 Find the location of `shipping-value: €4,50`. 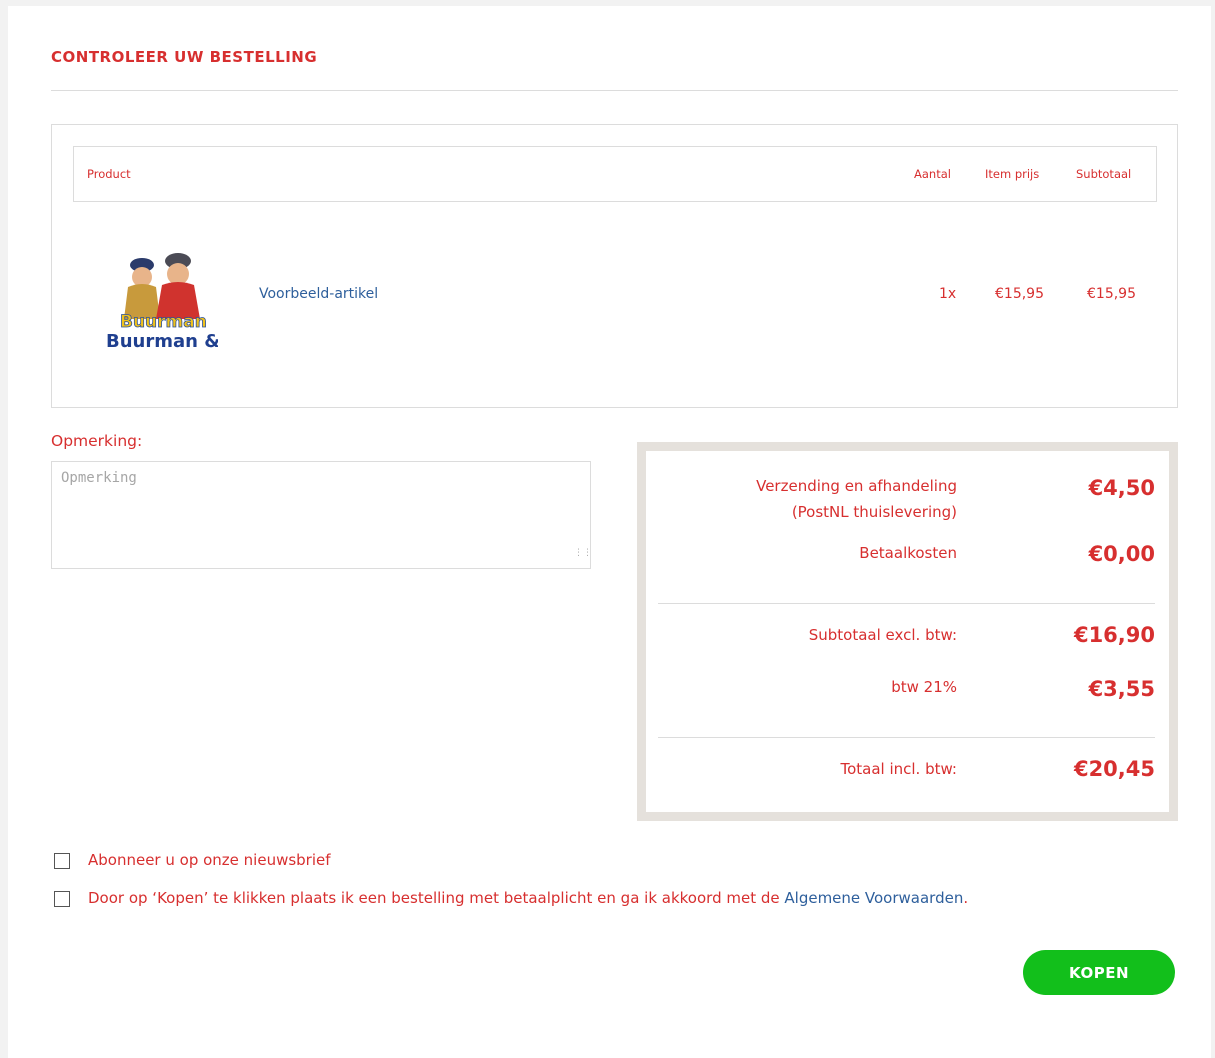

shipping-value: €4,50 is located at coordinates (1121, 488).